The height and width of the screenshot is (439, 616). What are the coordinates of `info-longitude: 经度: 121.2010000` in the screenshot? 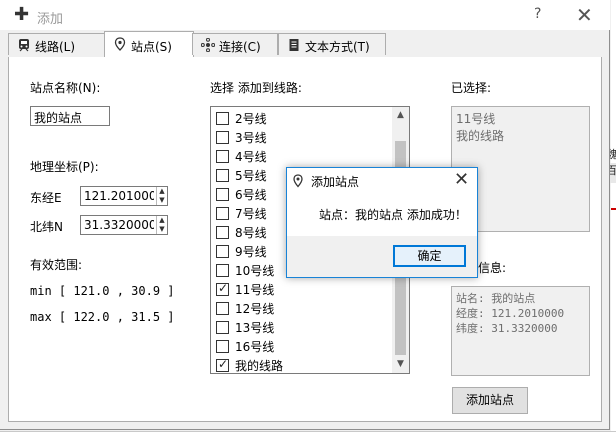 It's located at (510, 313).